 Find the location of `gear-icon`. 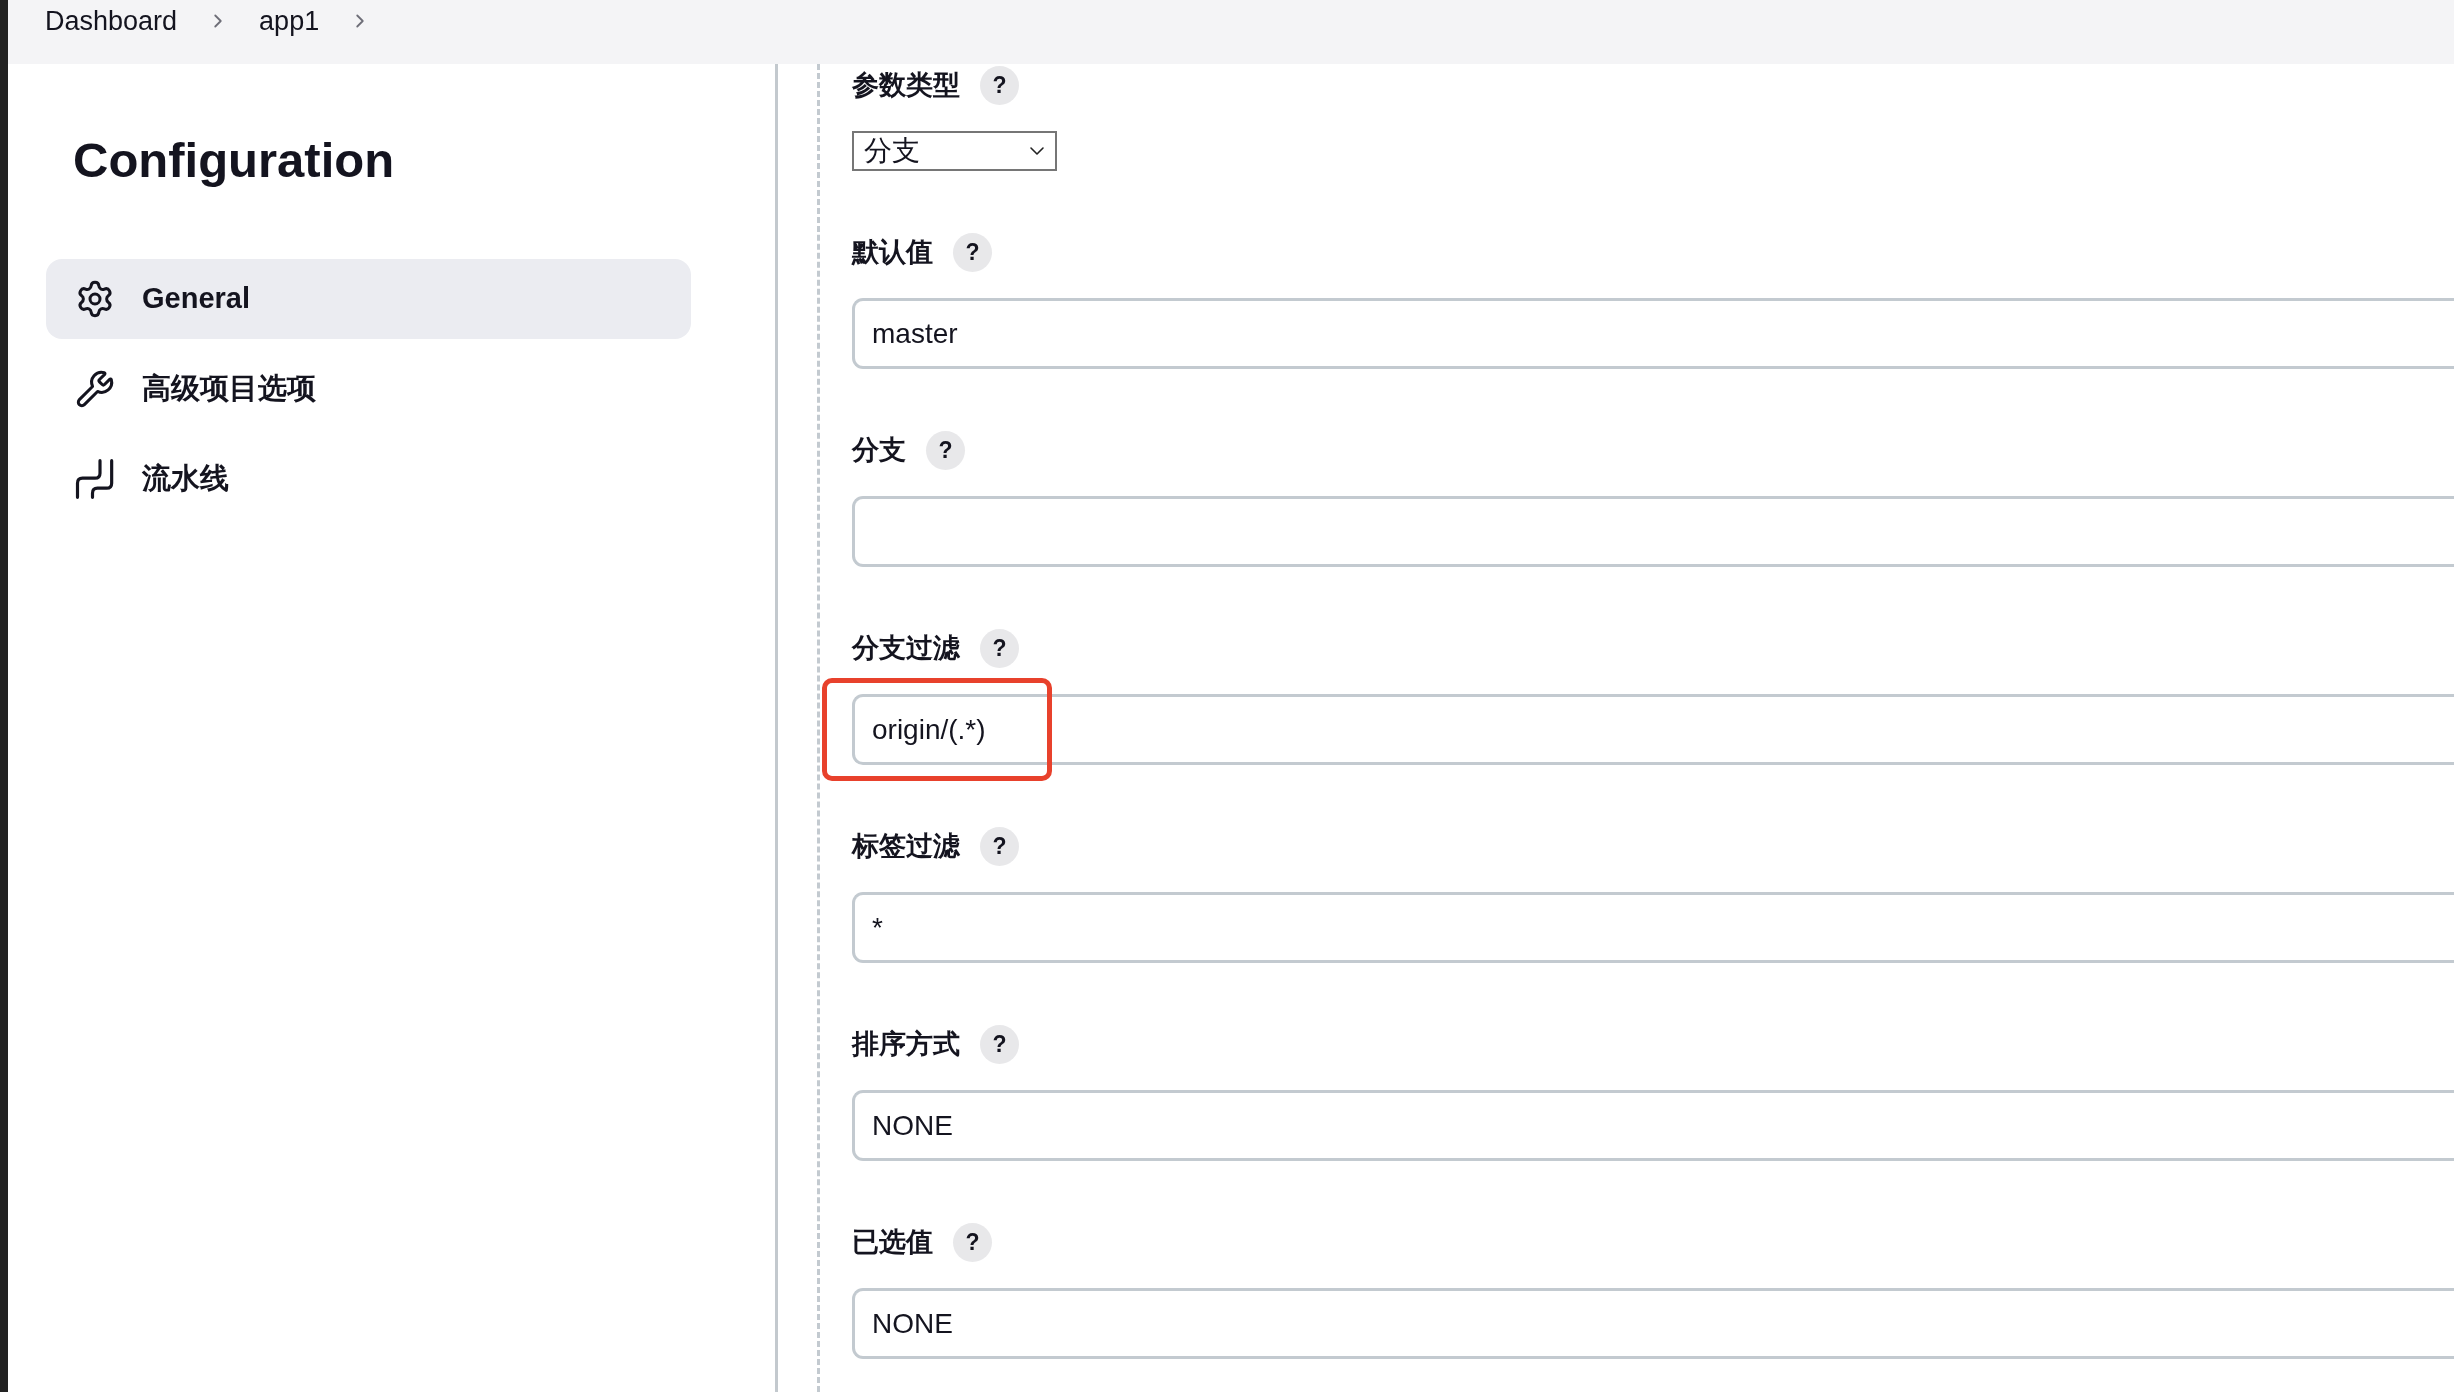

gear-icon is located at coordinates (95, 299).